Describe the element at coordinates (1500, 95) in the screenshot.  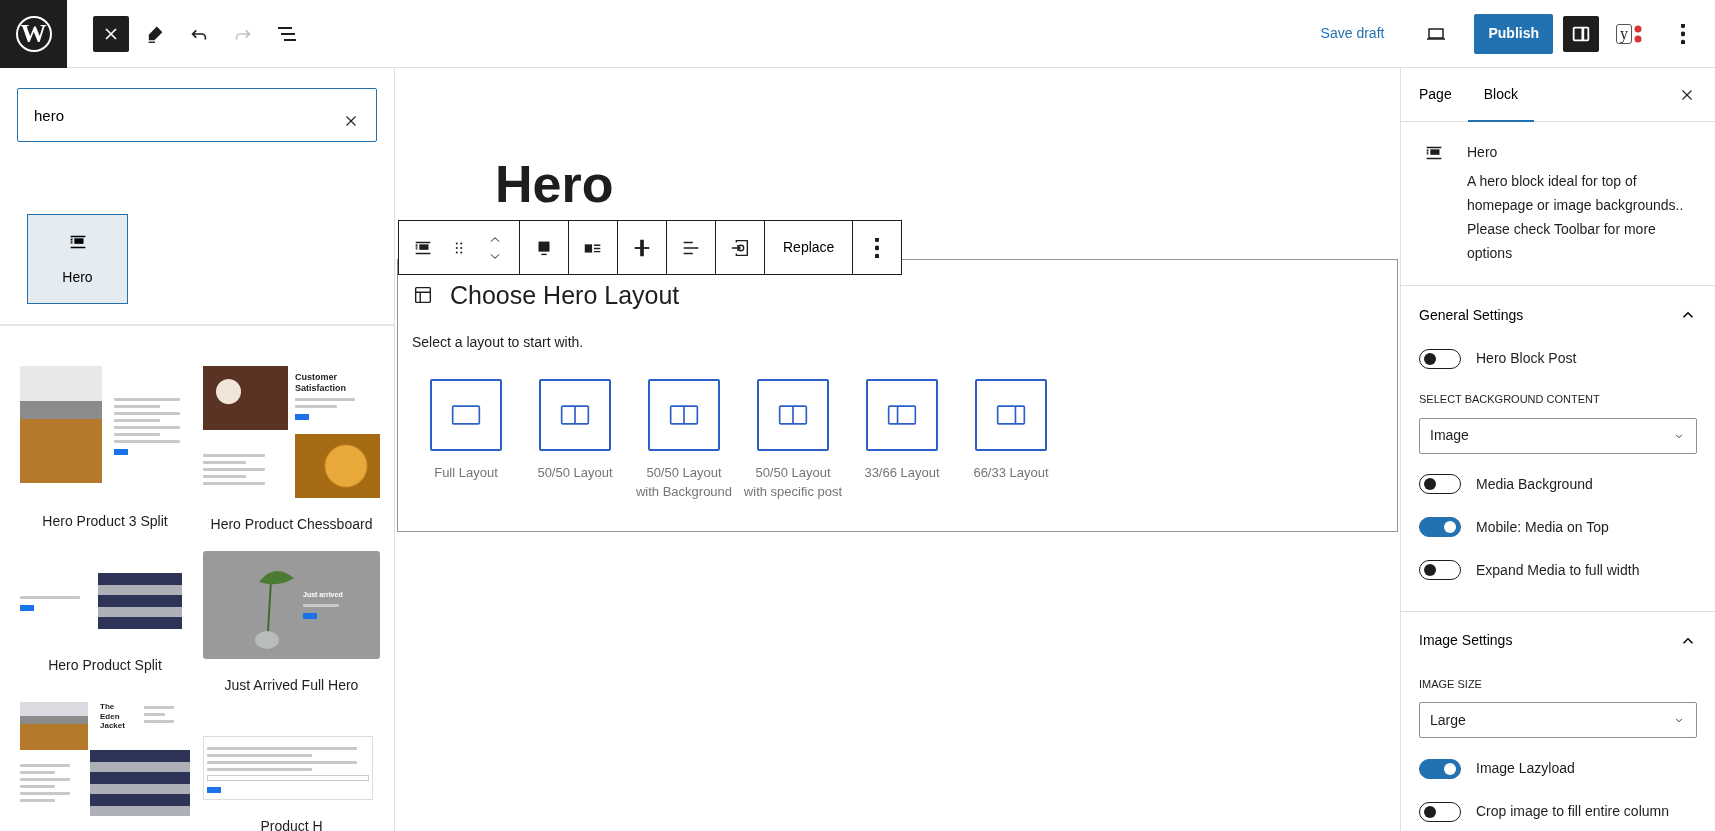
I see `sidebar-tab: Block` at that location.